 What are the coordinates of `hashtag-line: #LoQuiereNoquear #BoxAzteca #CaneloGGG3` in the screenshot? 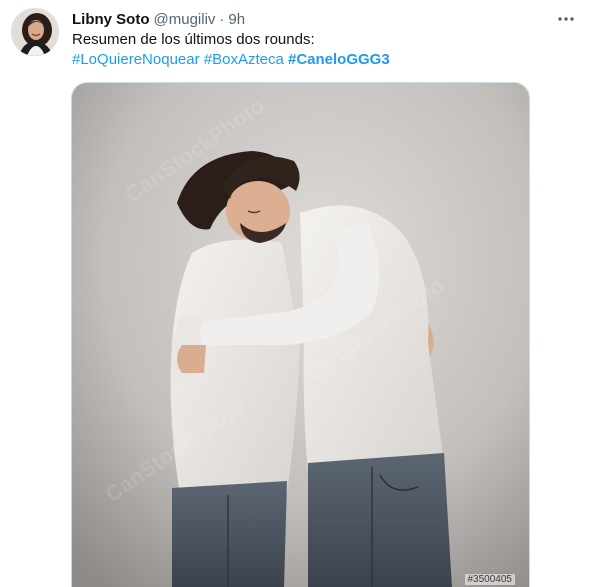 It's located at (322, 60).